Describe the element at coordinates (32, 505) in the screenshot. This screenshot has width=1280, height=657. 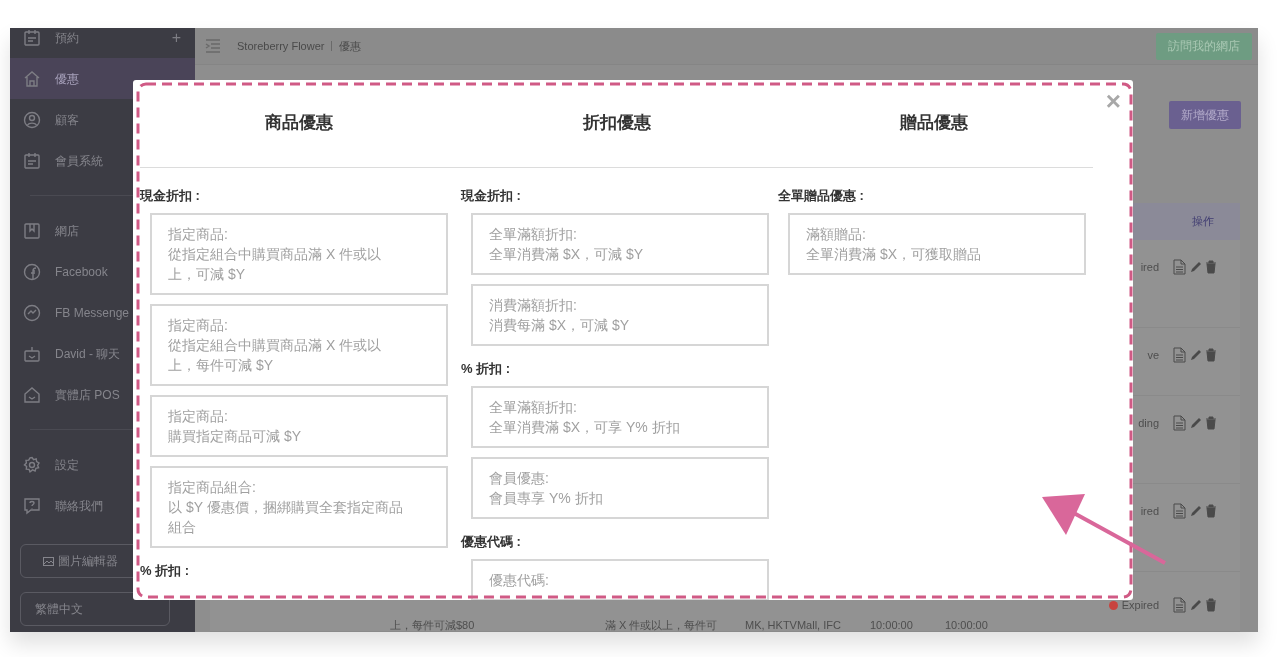
I see `help-icon` at that location.